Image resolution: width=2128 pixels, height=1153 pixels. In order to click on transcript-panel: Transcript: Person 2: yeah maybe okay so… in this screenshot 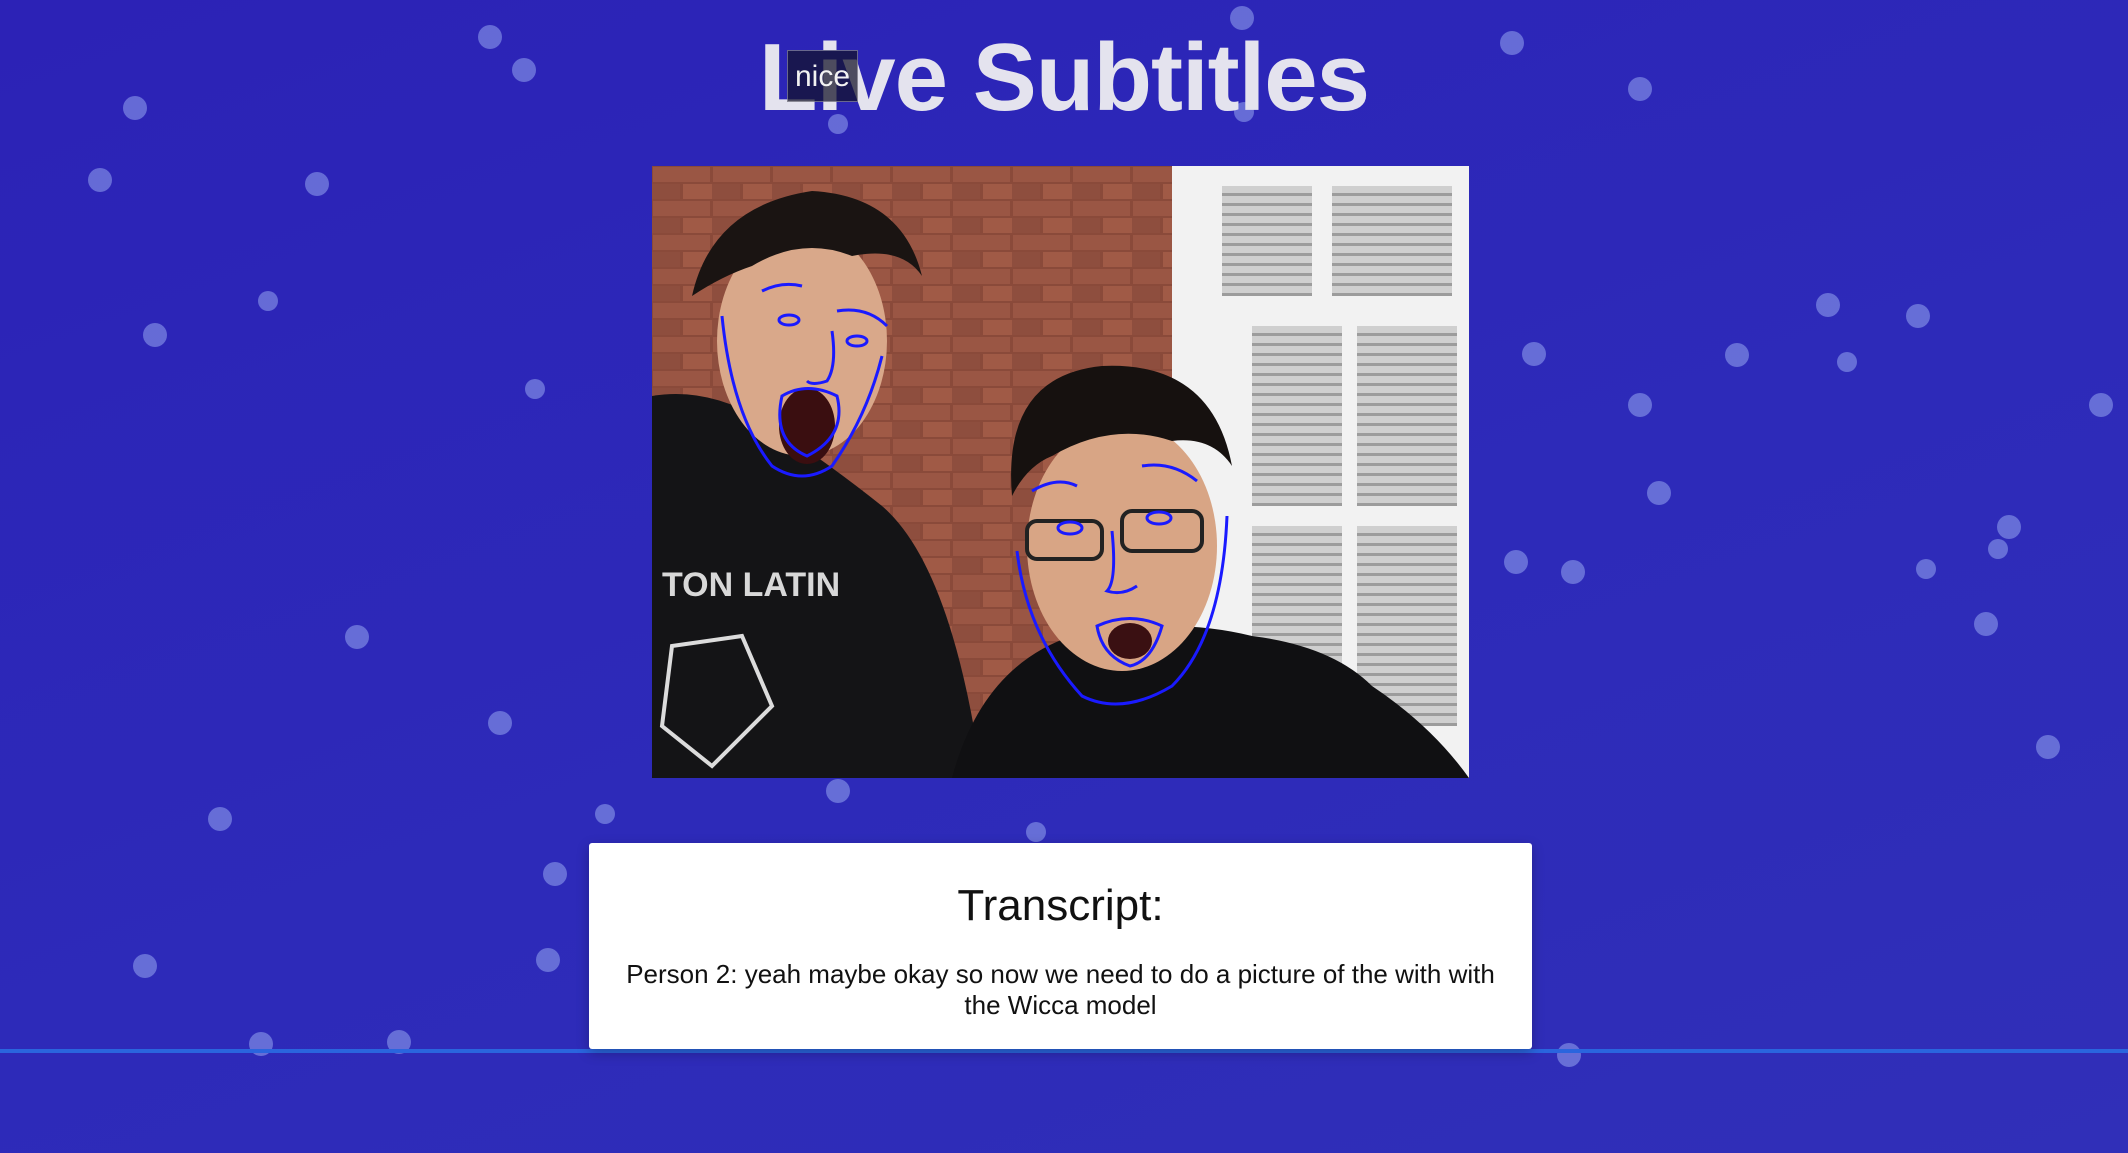, I will do `click(1060, 946)`.